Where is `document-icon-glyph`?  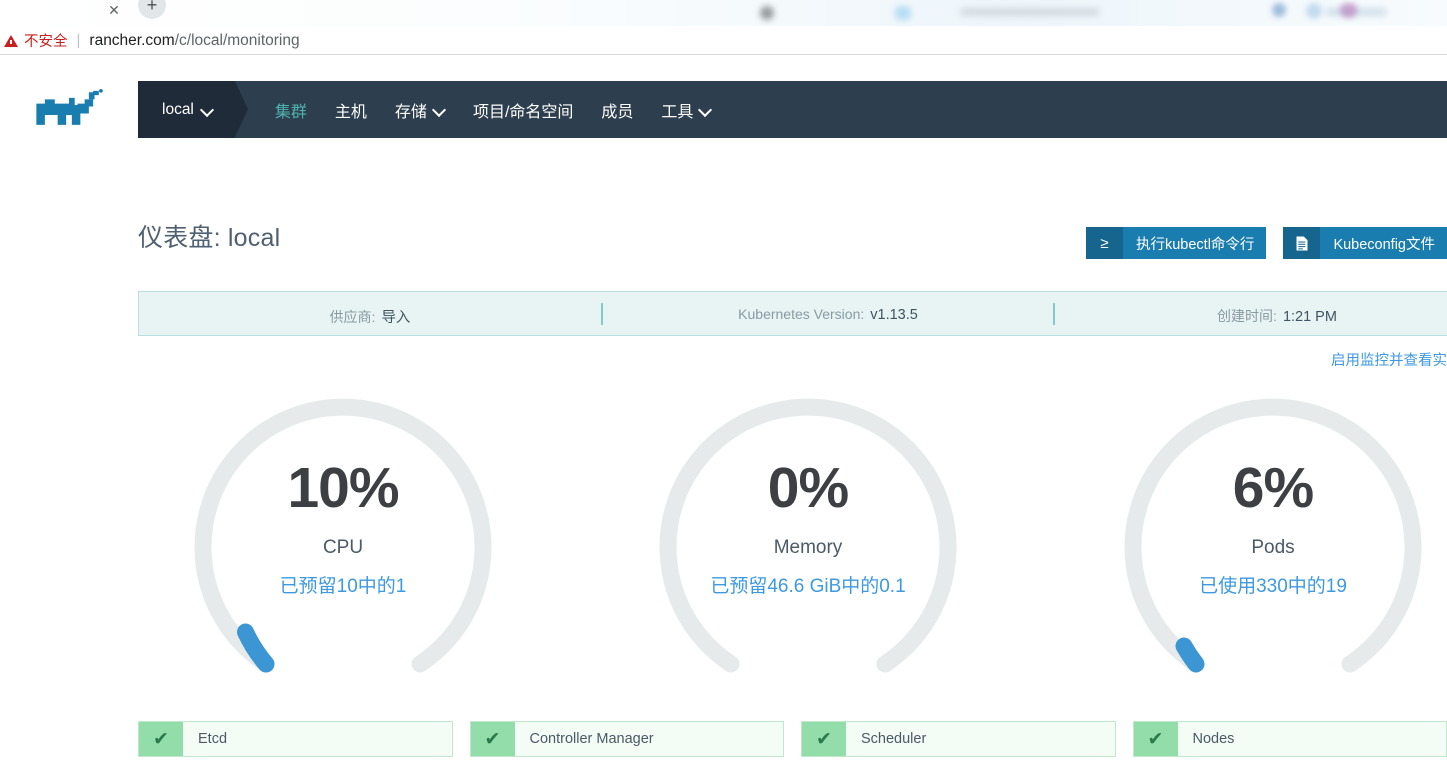 document-icon-glyph is located at coordinates (1302, 243).